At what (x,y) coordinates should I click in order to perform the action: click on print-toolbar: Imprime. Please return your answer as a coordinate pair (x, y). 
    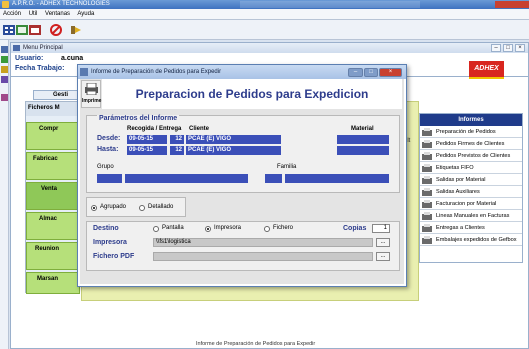
    Looking at the image, I should click on (91, 94).